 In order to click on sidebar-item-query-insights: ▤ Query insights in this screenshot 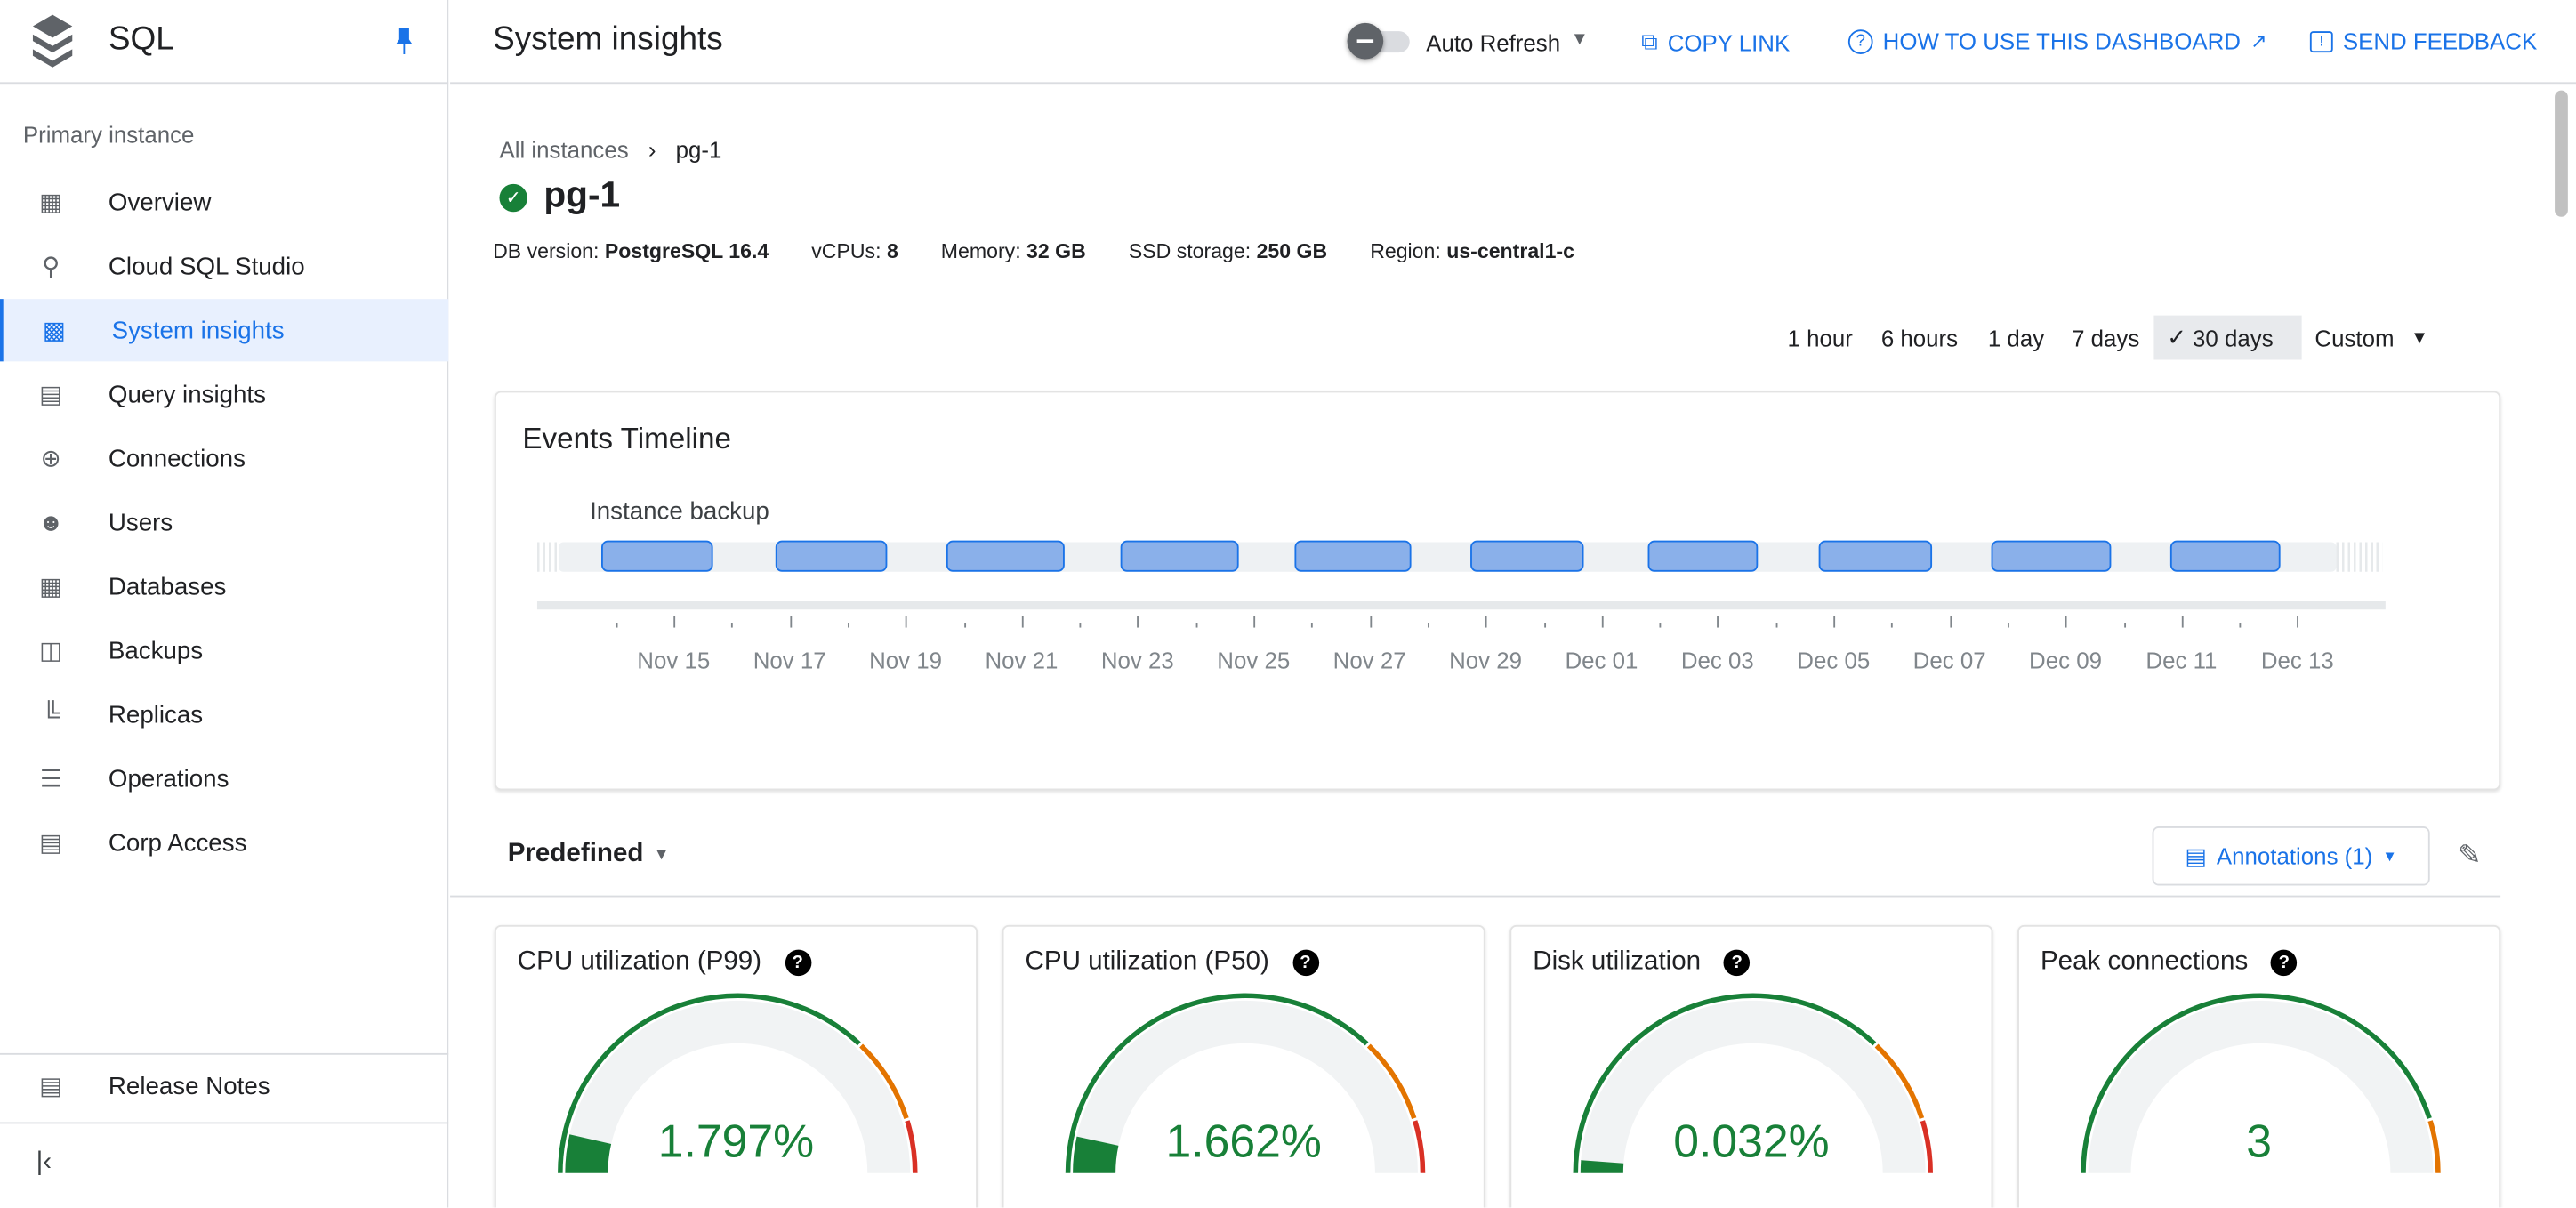, I will do `click(224, 394)`.